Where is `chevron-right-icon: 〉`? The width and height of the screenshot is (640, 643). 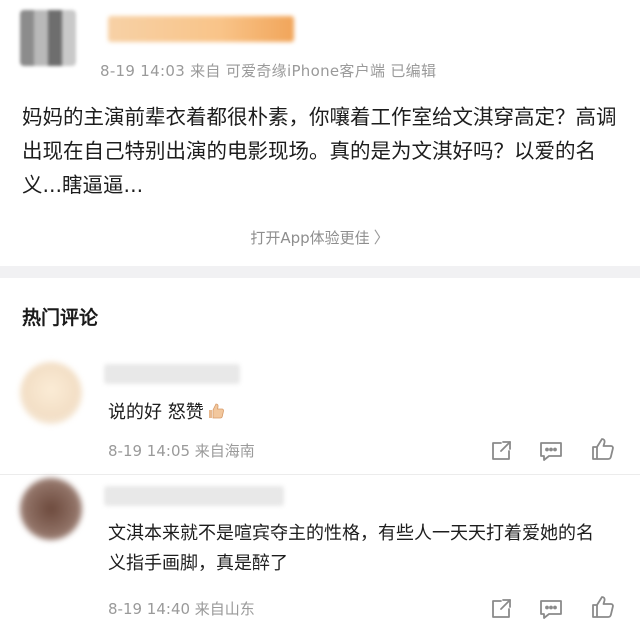
chevron-right-icon: 〉 is located at coordinates (381, 237).